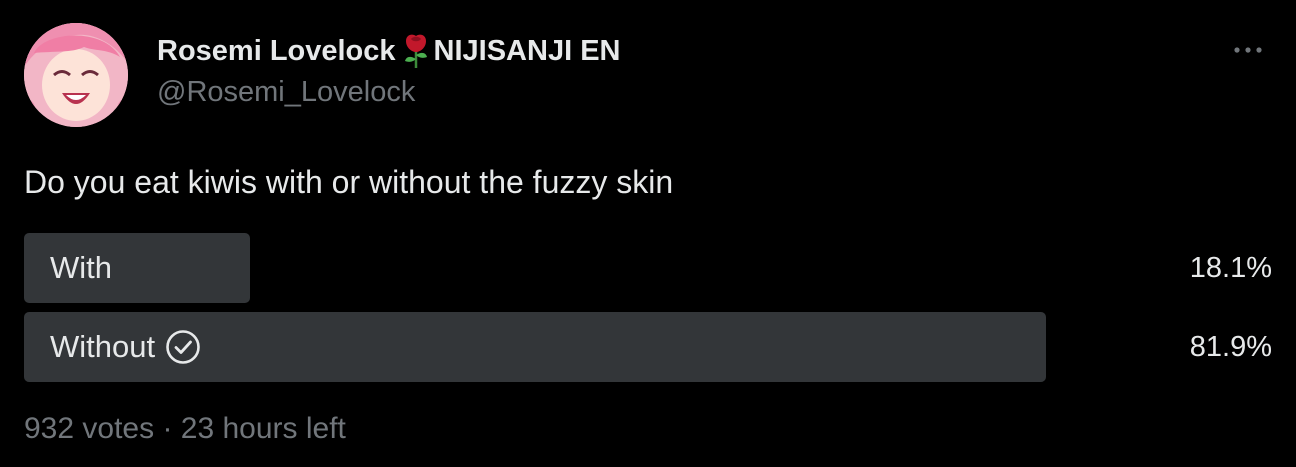 Image resolution: width=1296 pixels, height=467 pixels. Describe the element at coordinates (1230, 267) in the screenshot. I see `poll-option-percent: 18.1%` at that location.